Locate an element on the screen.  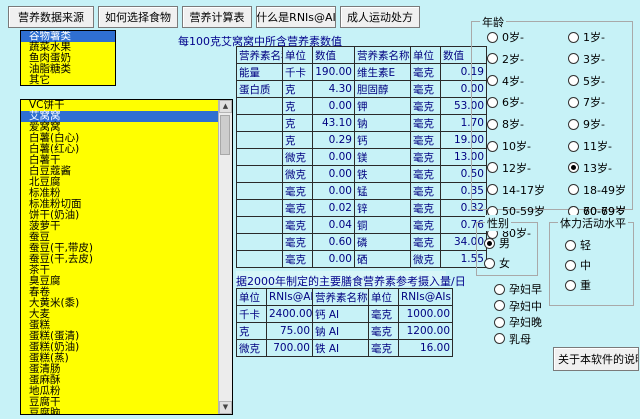
rni-cell: 克 is located at coordinates (251, 331).